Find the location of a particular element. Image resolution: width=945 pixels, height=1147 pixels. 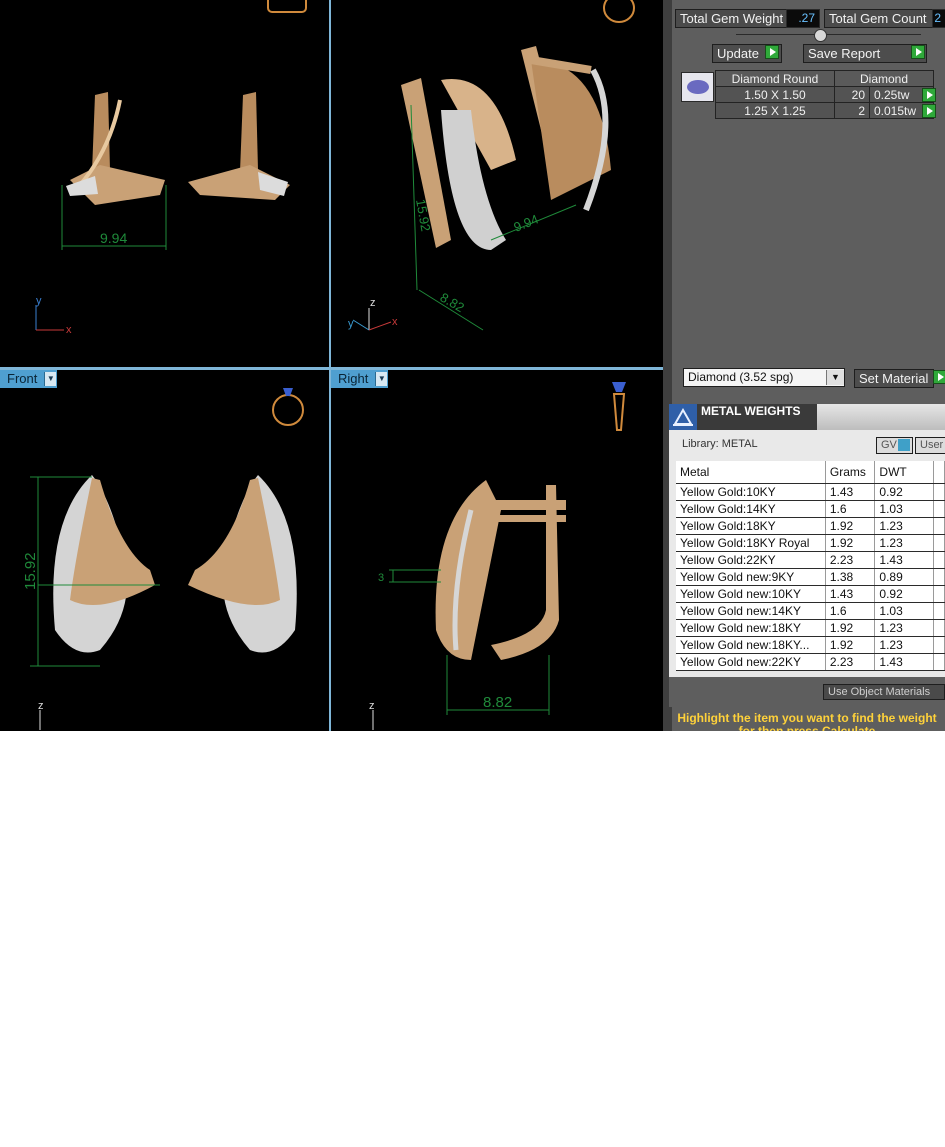

right-dimension-label: 8.82 is located at coordinates (497, 702).